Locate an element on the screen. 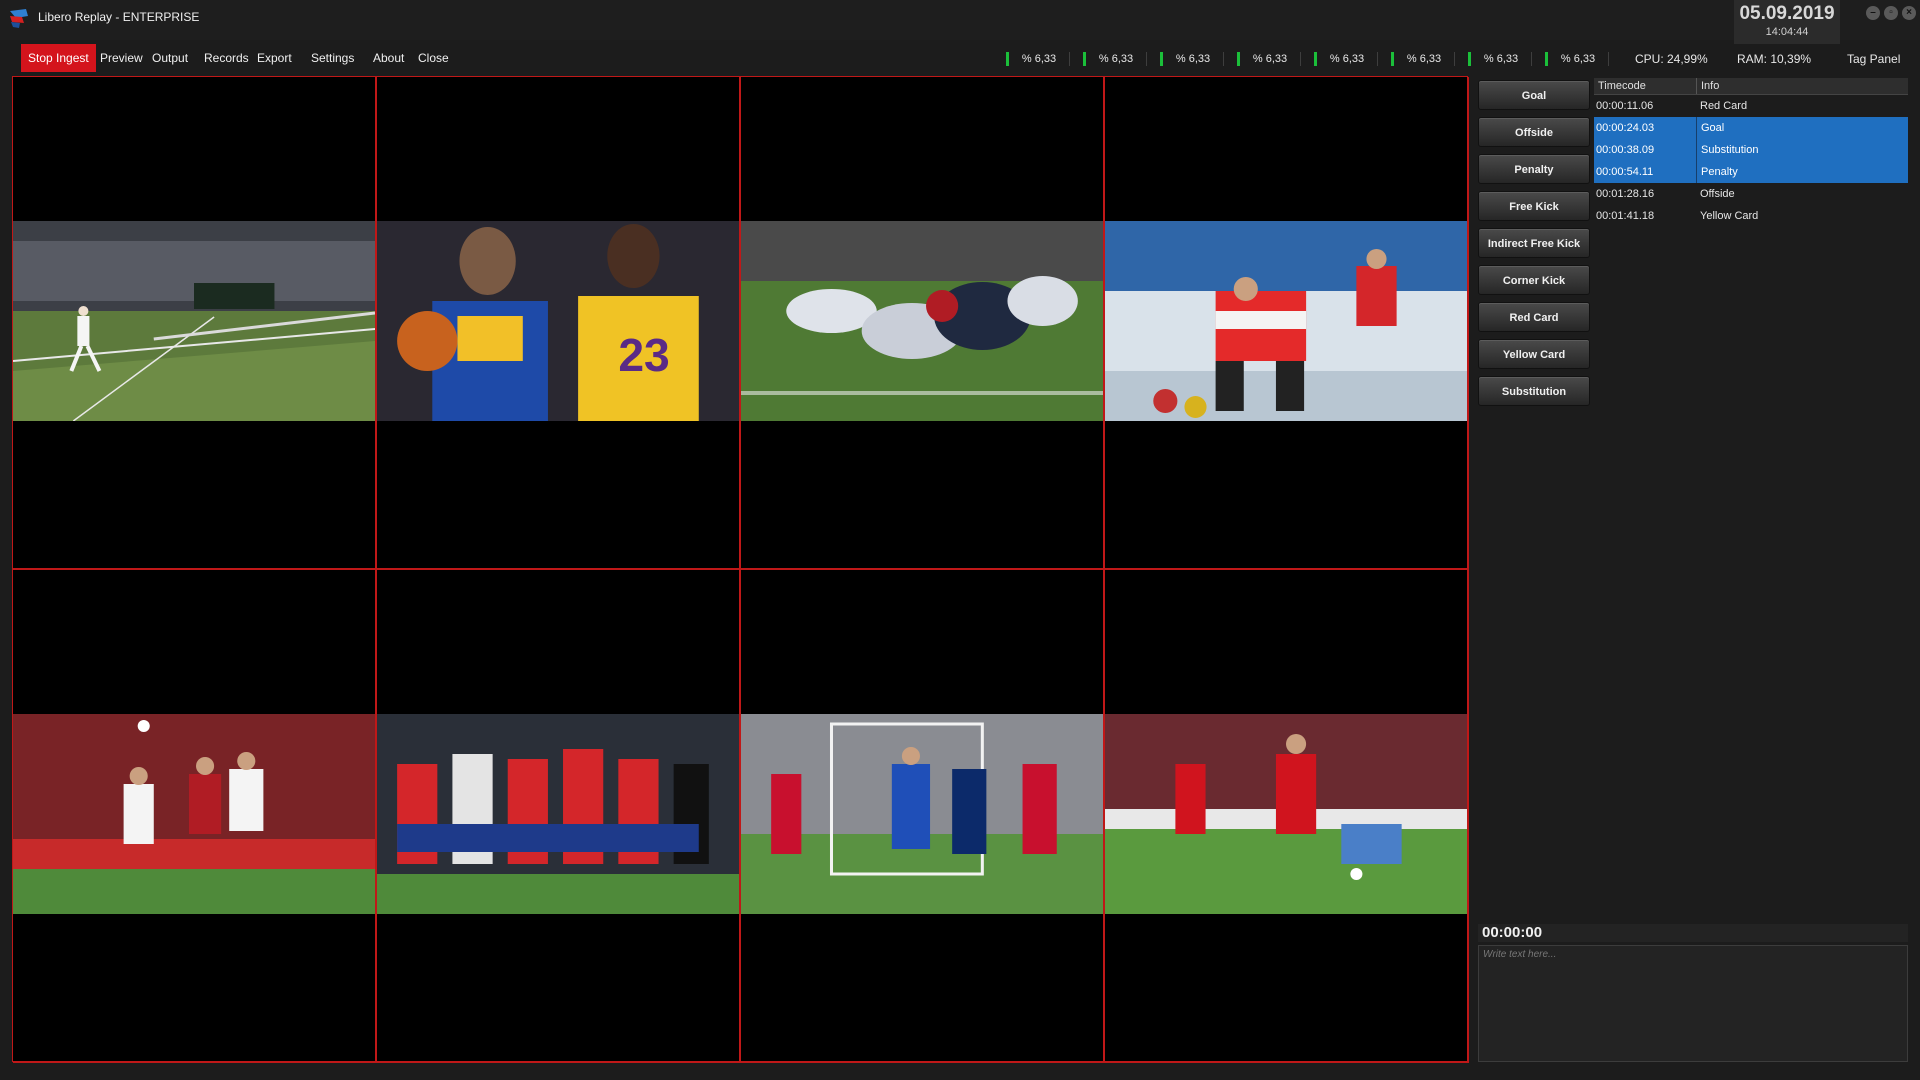  tag-corner-kick-button: Corner Kick is located at coordinates (1534, 280).